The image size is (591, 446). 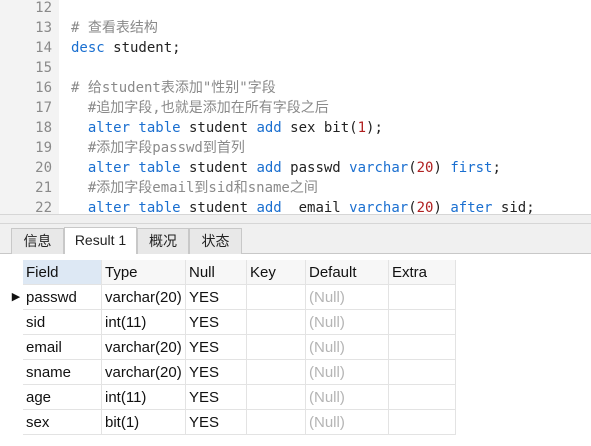 I want to click on code-text: #追加字段,也就是添加在所有字段之后, so click(x=200, y=108).